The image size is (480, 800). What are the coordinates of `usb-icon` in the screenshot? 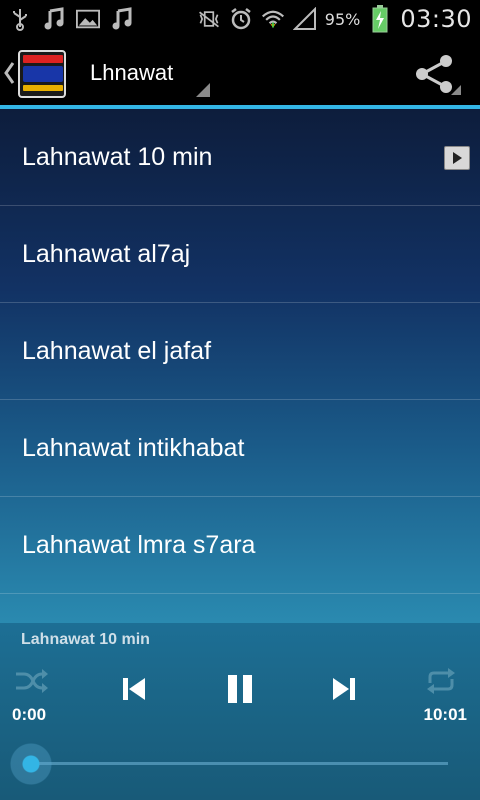 It's located at (20, 19).